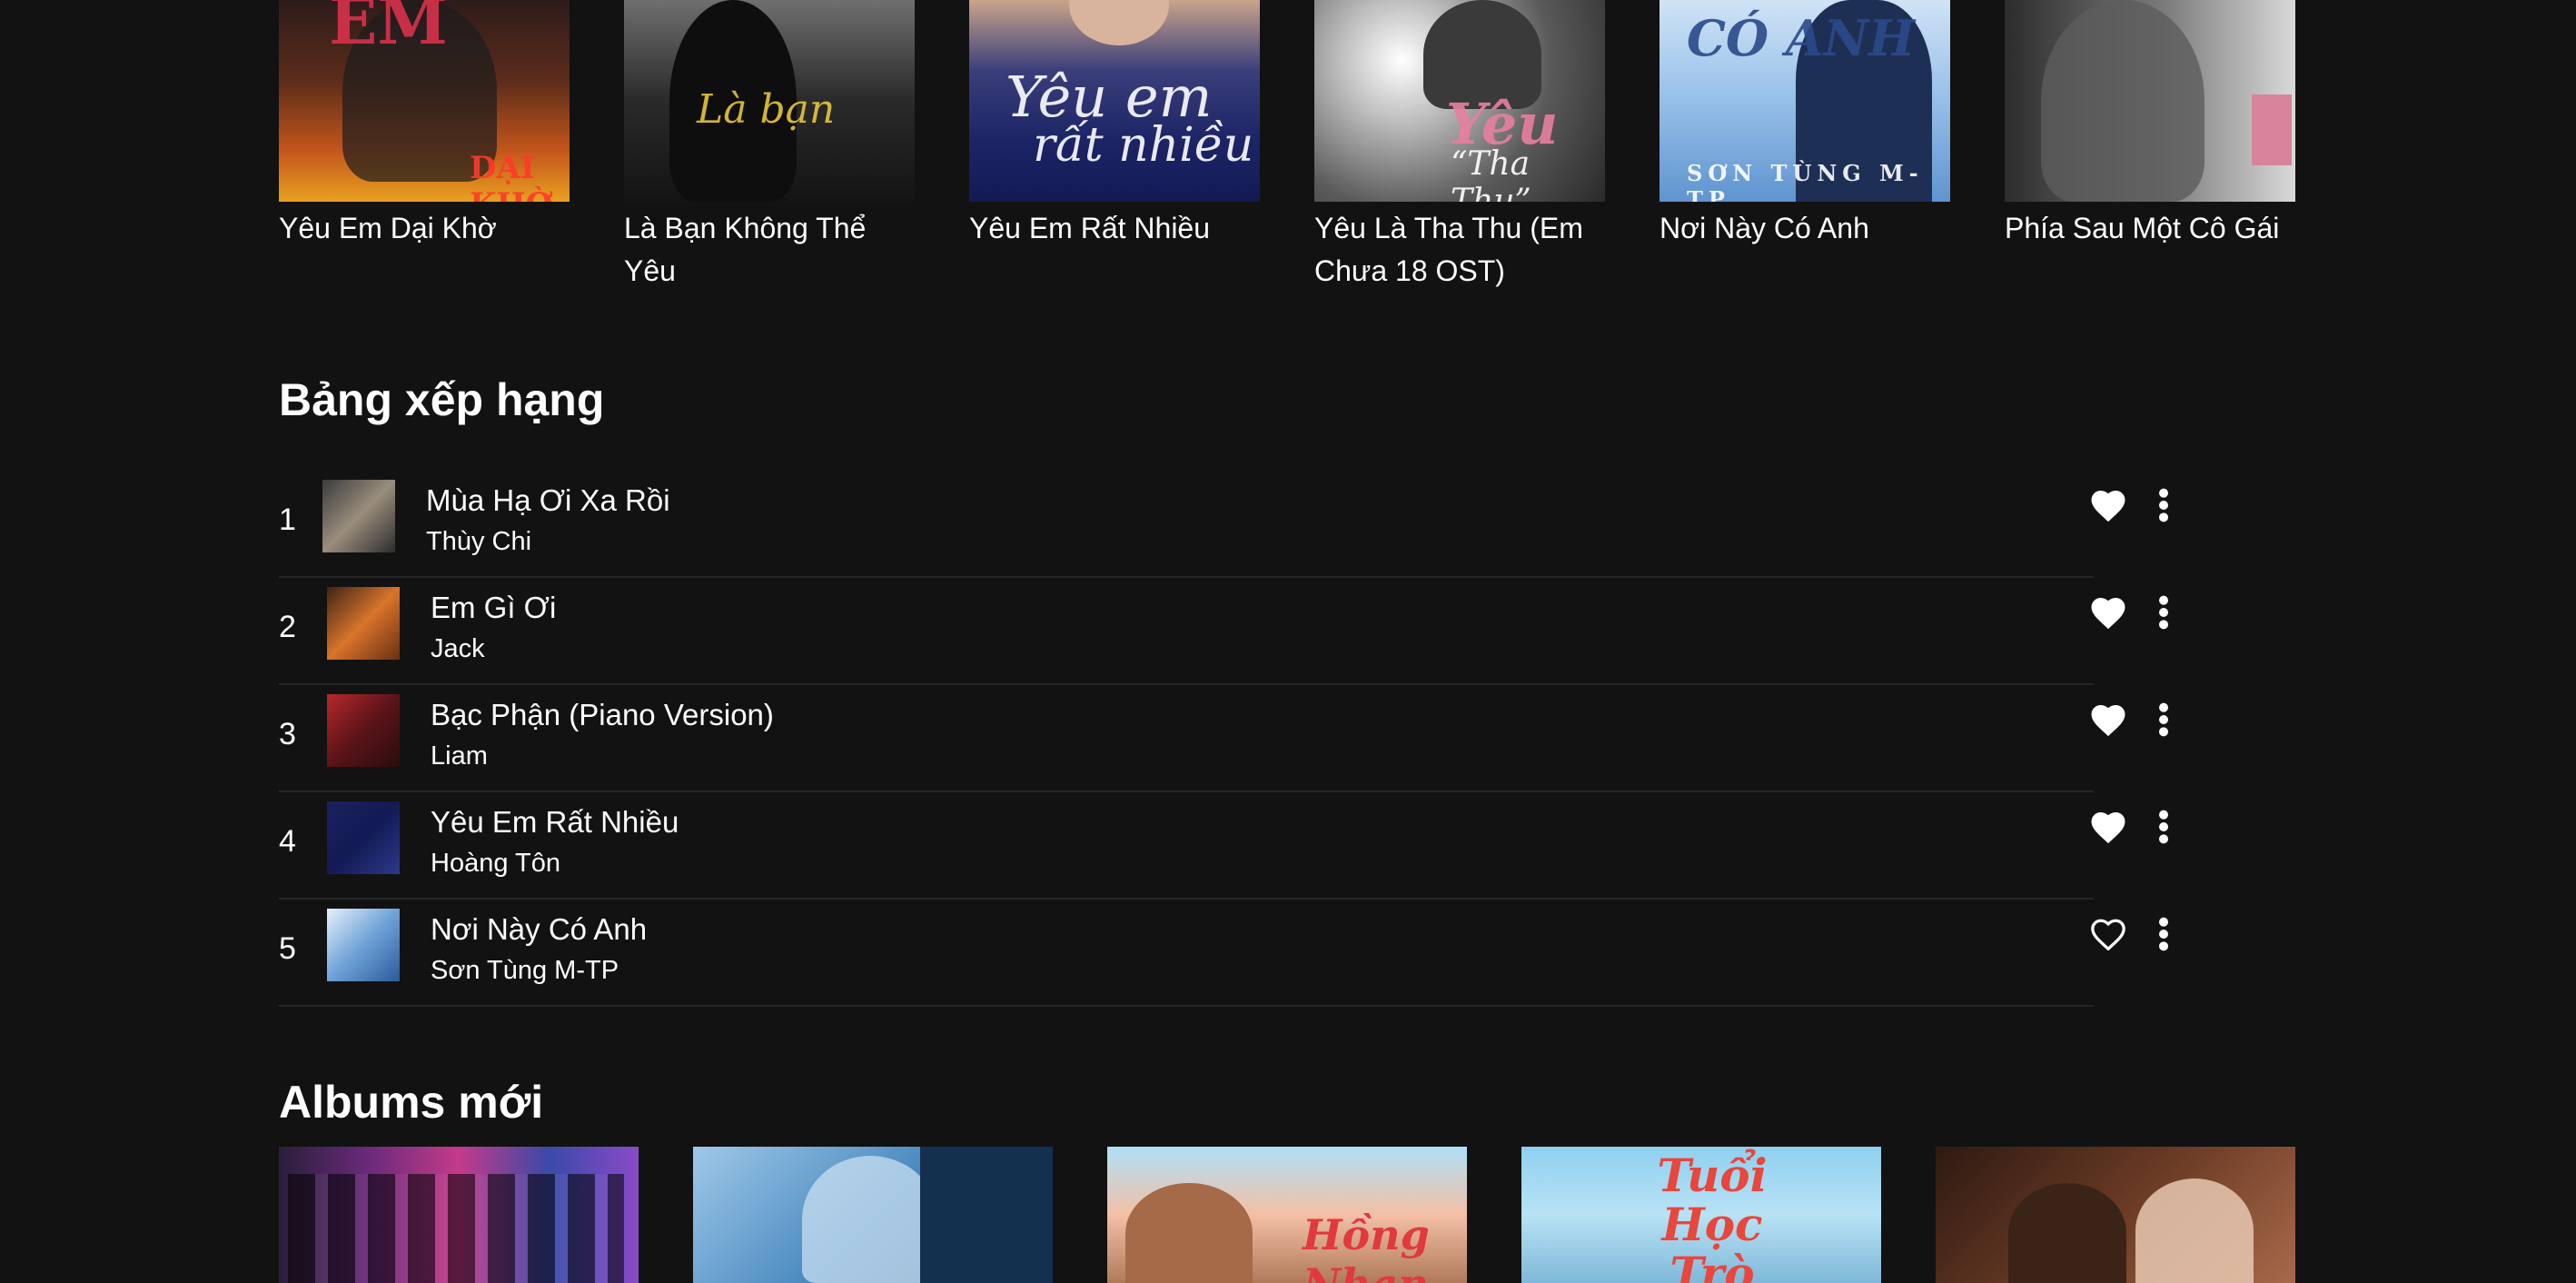  I want to click on cover-hair, so click(986, 1215).